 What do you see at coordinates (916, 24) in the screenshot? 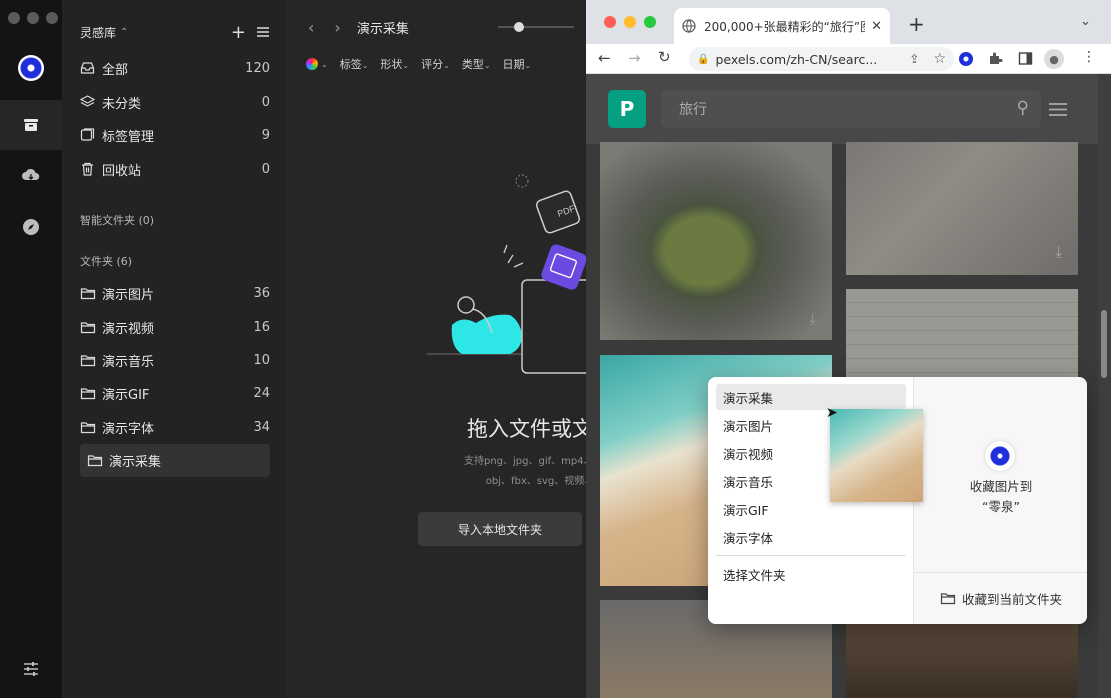
I see `new-tab-icon: +` at bounding box center [916, 24].